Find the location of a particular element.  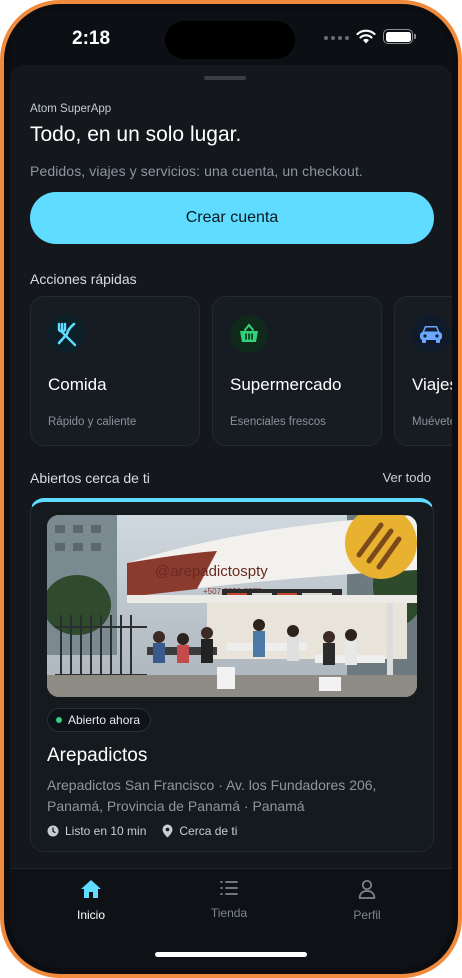

status-time: 2:18 is located at coordinates (91, 38).